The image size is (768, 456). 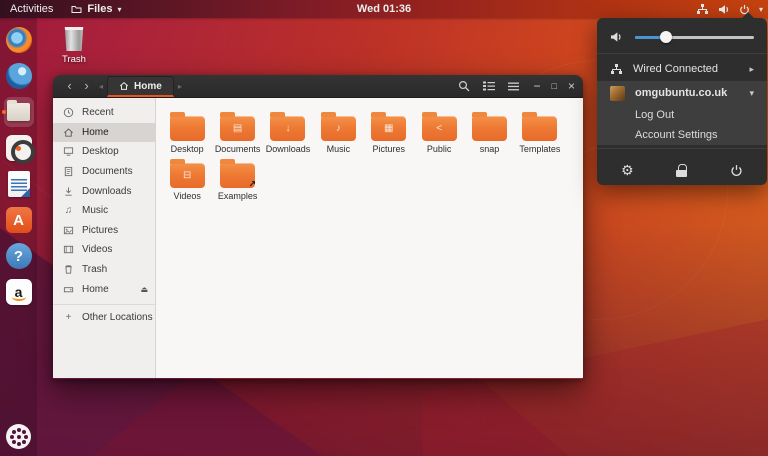 I want to click on folder-item-music: ♪ Music, so click(x=338, y=133).